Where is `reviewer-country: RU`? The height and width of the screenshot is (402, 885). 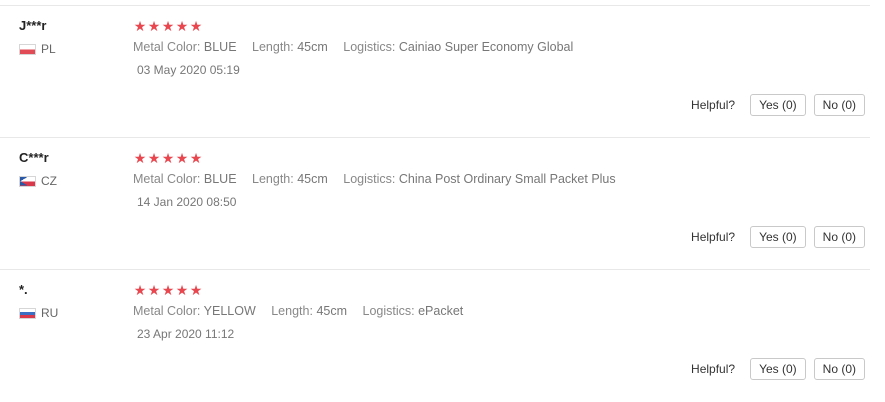
reviewer-country: RU is located at coordinates (38, 313).